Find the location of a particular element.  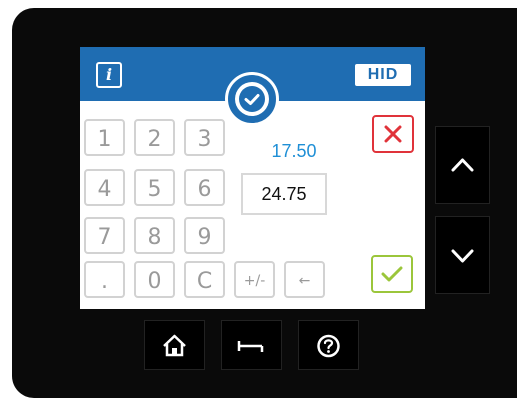

reference-value: 17.50 is located at coordinates (294, 151).